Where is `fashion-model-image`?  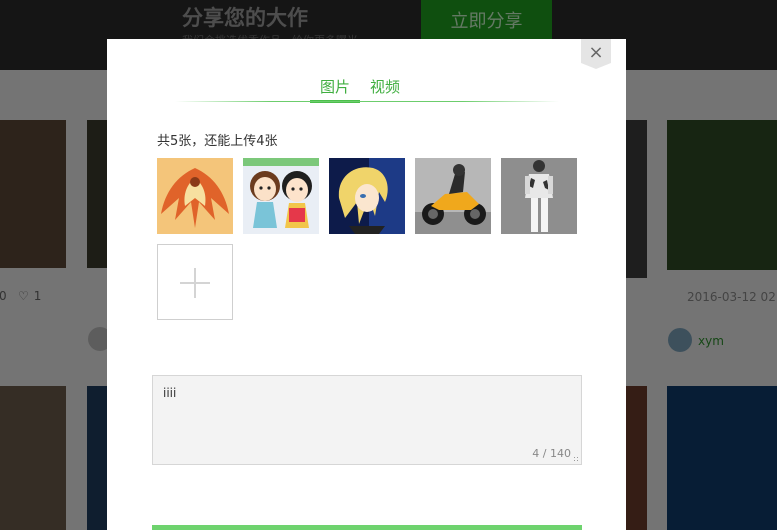 fashion-model-image is located at coordinates (539, 196).